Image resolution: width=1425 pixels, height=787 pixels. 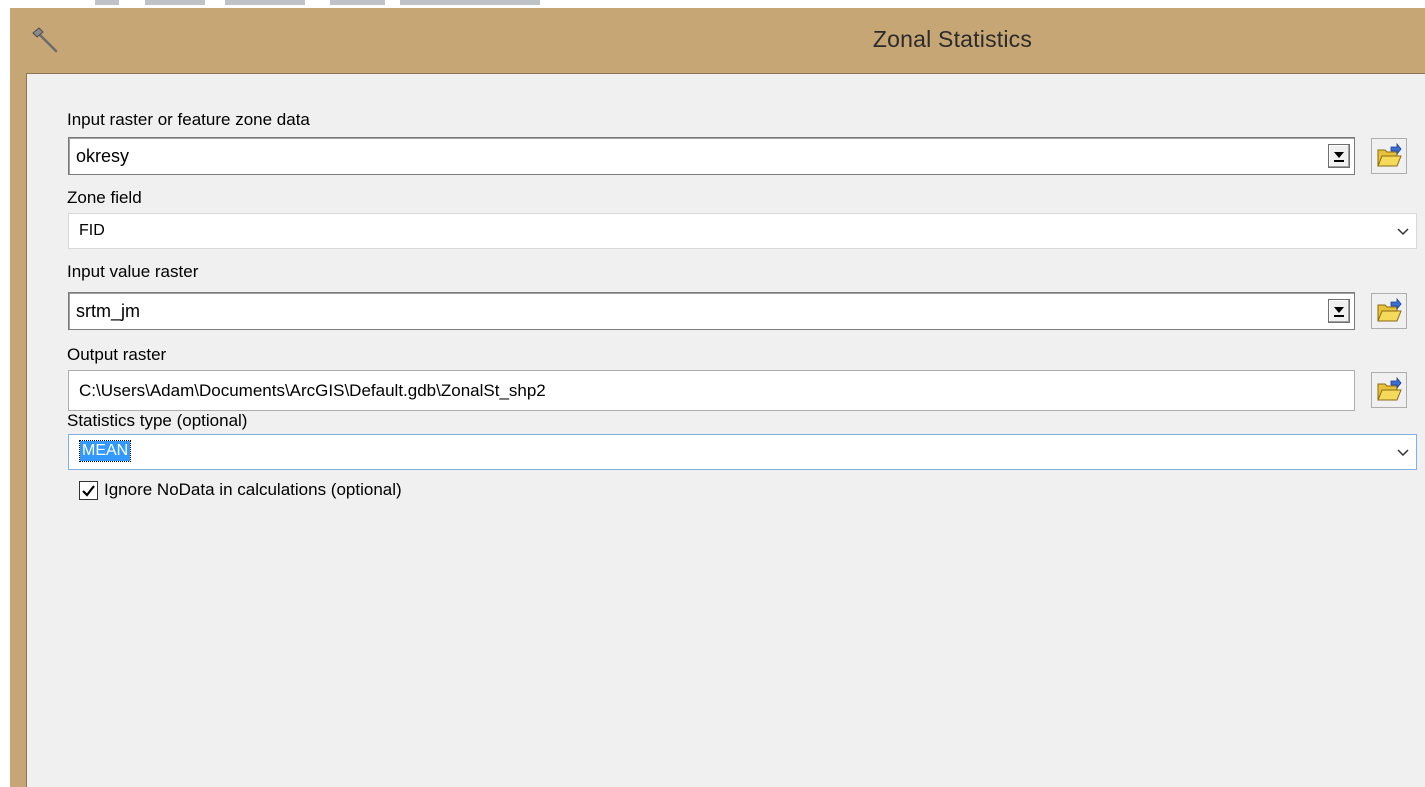 I want to click on zone-field-value: FID, so click(x=92, y=230).